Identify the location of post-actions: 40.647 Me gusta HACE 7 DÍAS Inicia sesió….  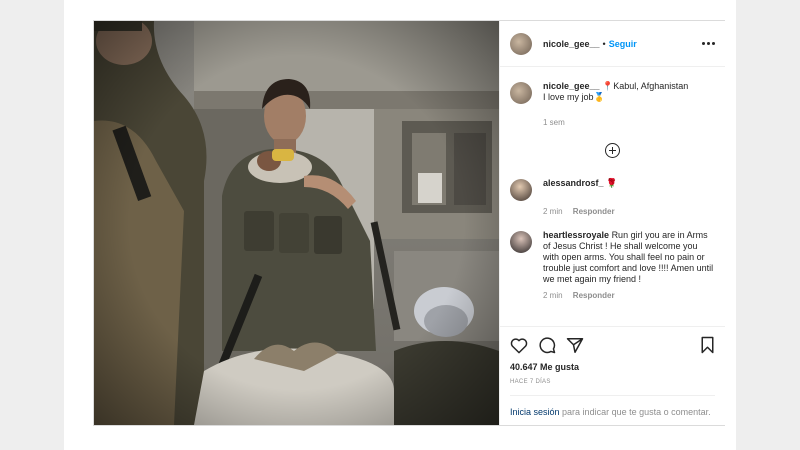
(612, 372).